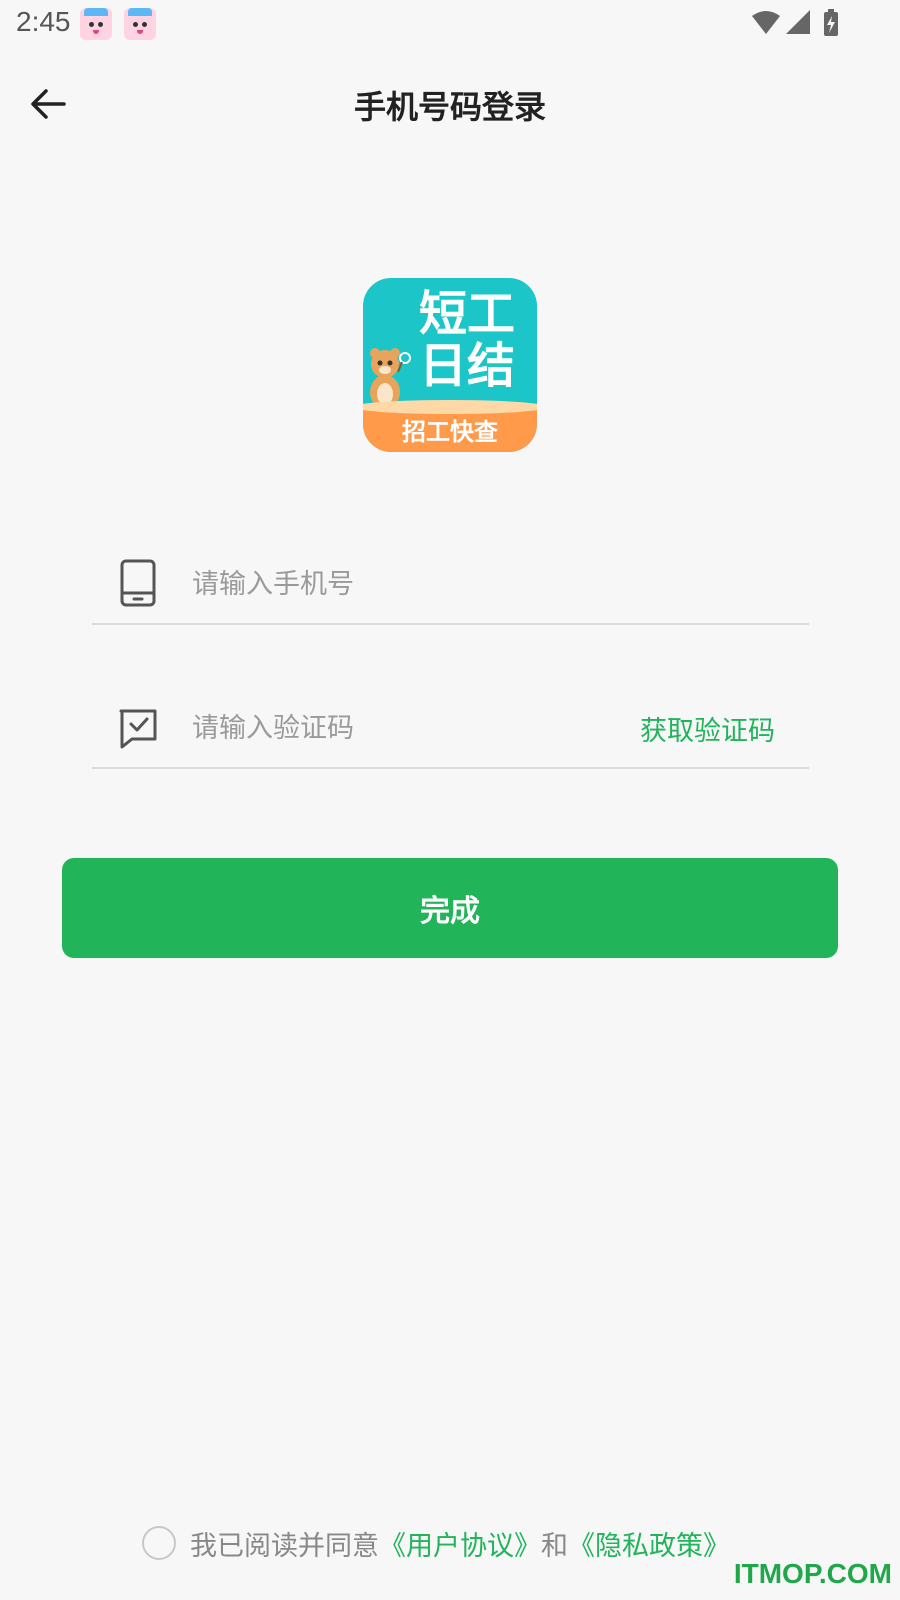  I want to click on status-icons, so click(800, 26).